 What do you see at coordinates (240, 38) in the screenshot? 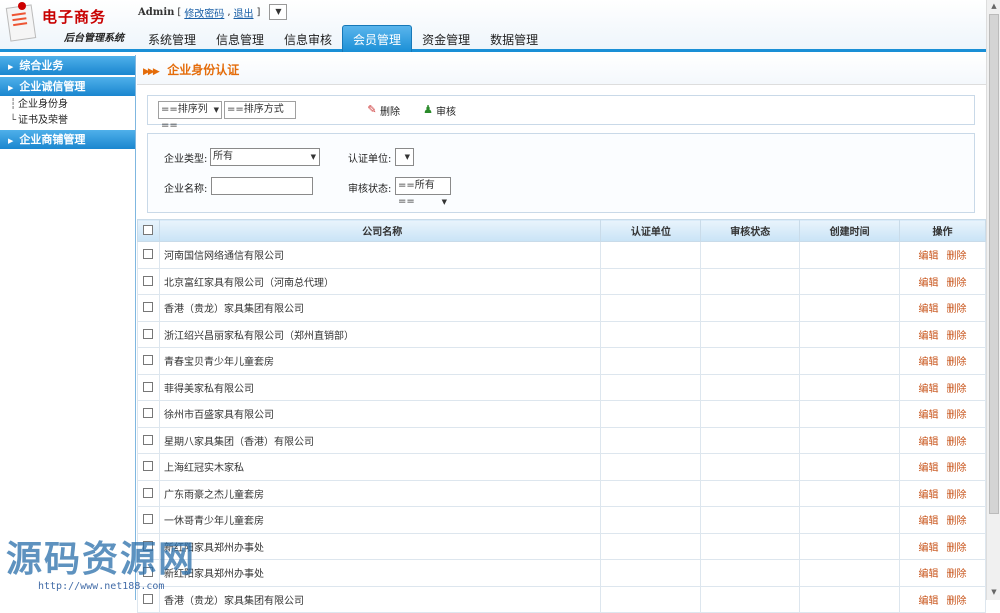
I see `tab-info: 信息管理` at bounding box center [240, 38].